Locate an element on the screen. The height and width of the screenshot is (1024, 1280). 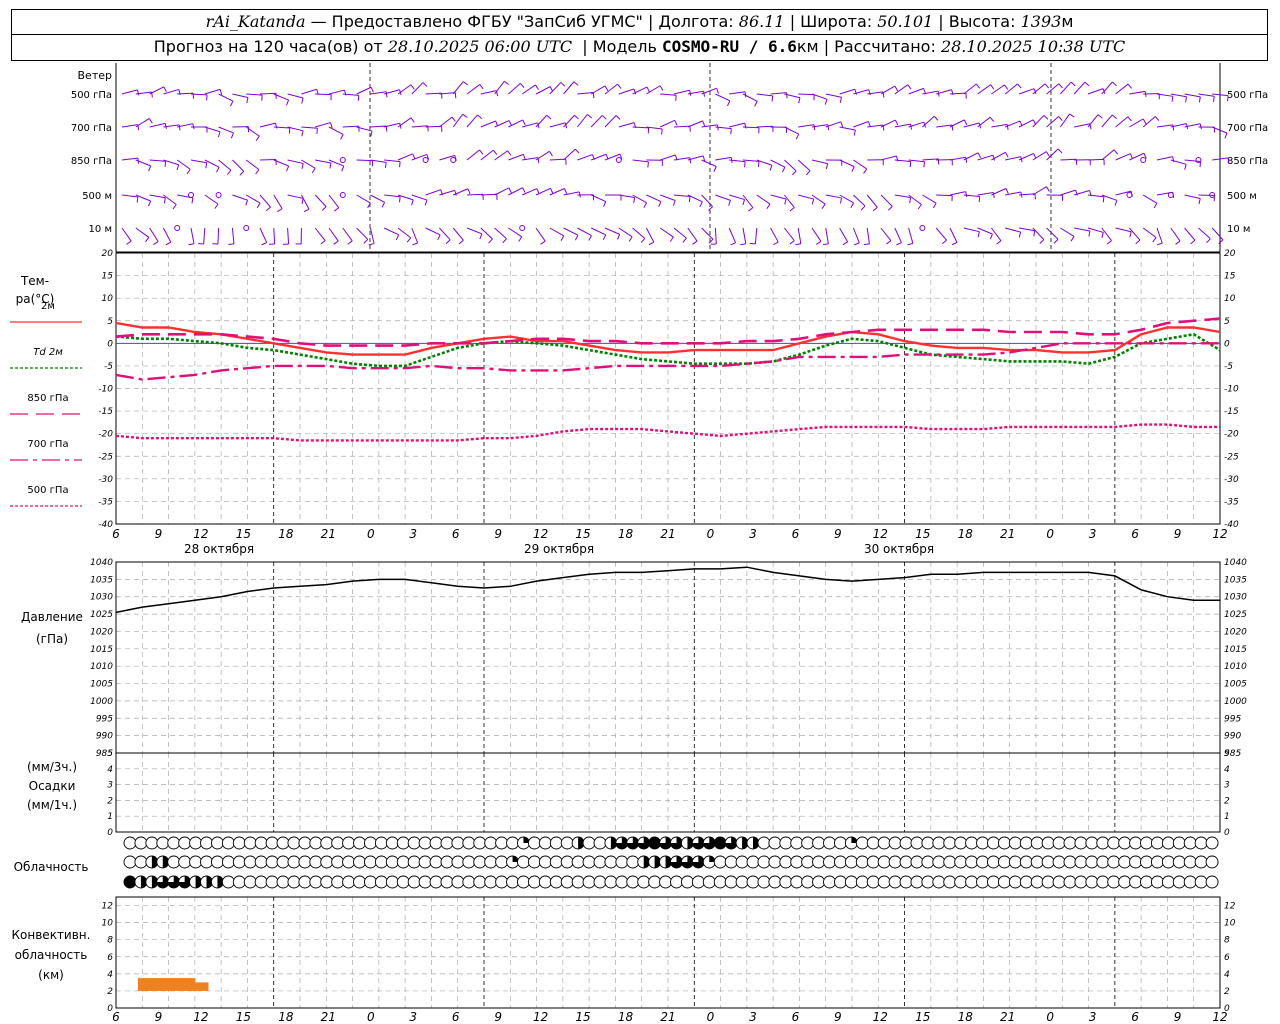
pressure-ytick-right: 1005 is located at coordinates (1235, 685).